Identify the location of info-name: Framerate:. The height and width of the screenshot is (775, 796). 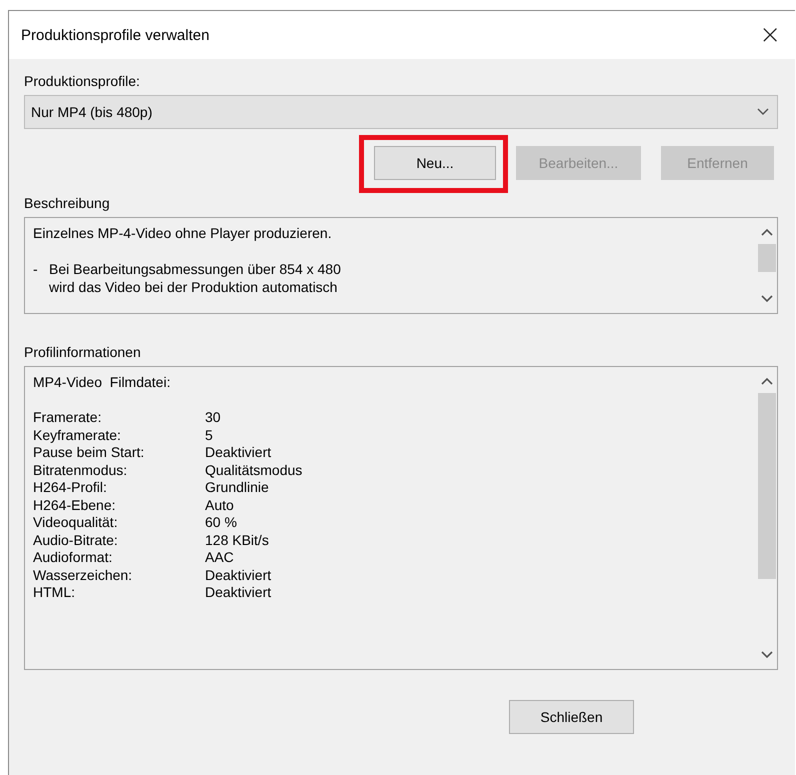
(67, 417).